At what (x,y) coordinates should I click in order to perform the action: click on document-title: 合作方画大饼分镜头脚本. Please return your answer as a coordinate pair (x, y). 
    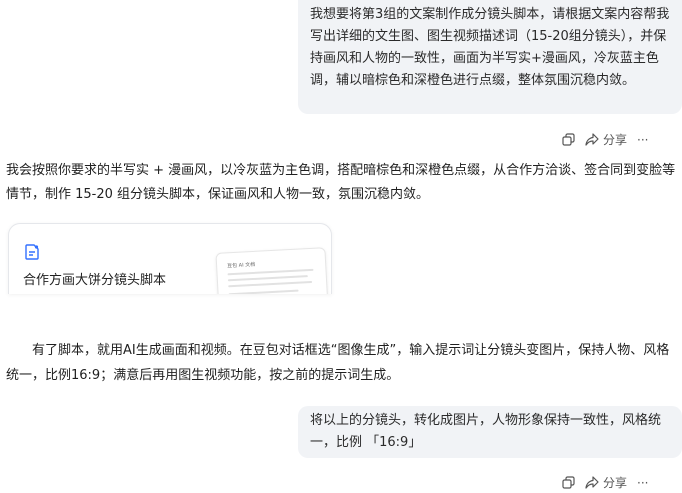
    Looking at the image, I should click on (95, 280).